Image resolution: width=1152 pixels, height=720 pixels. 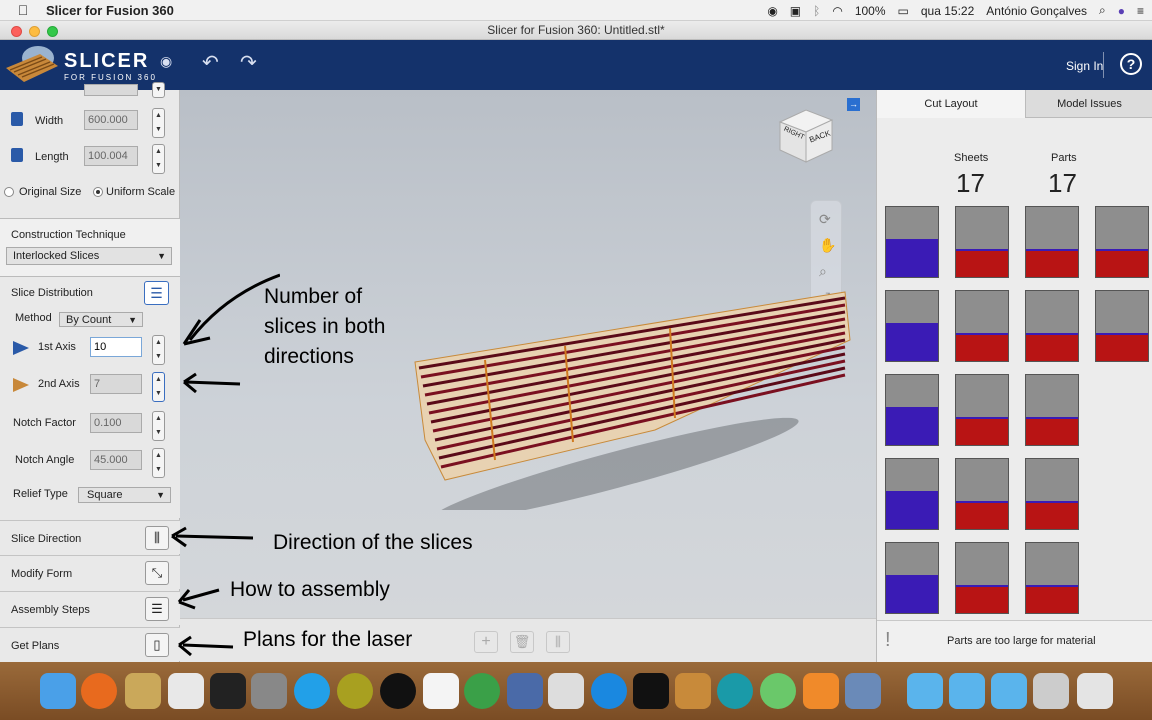 I want to click on uniform-scale-radio, so click(x=98, y=192).